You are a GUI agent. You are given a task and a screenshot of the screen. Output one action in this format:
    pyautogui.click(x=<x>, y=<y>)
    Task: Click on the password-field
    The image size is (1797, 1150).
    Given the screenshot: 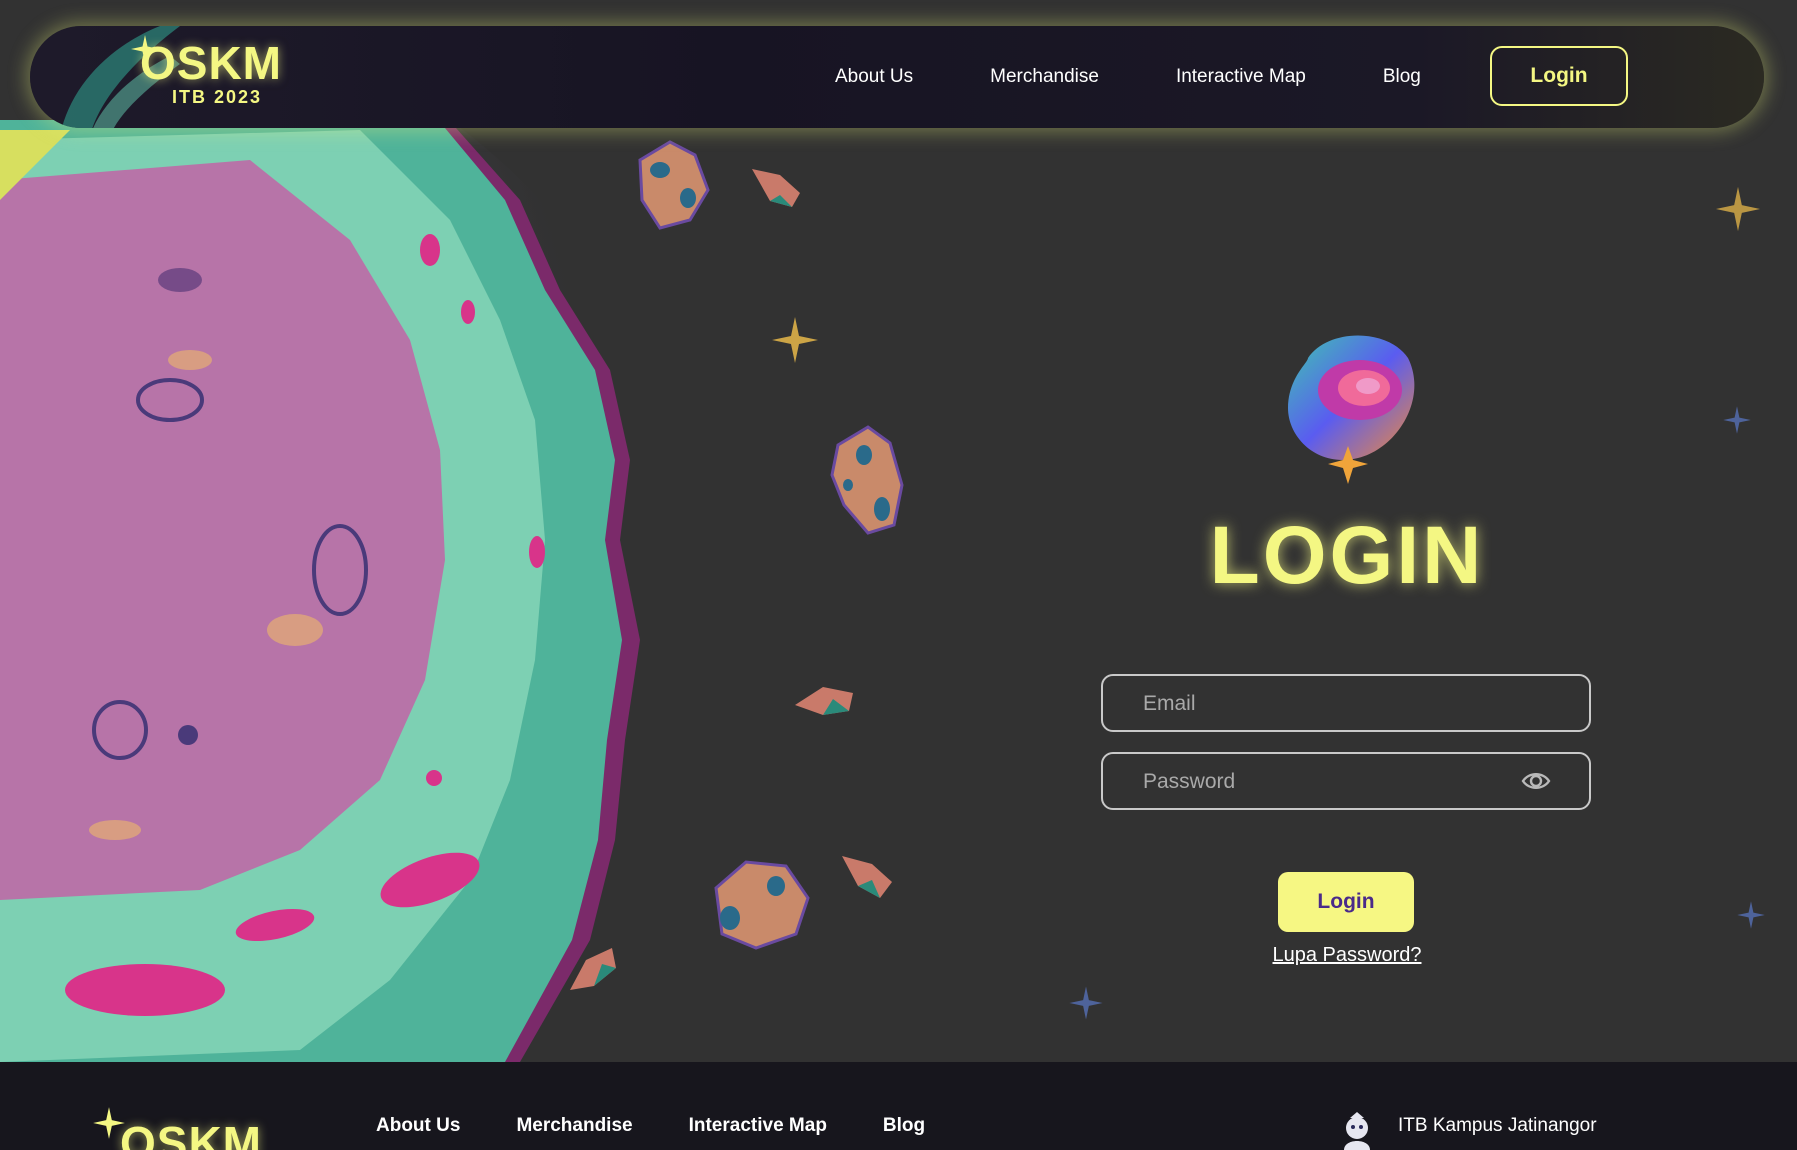 What is the action you would take?
    pyautogui.click(x=1346, y=781)
    